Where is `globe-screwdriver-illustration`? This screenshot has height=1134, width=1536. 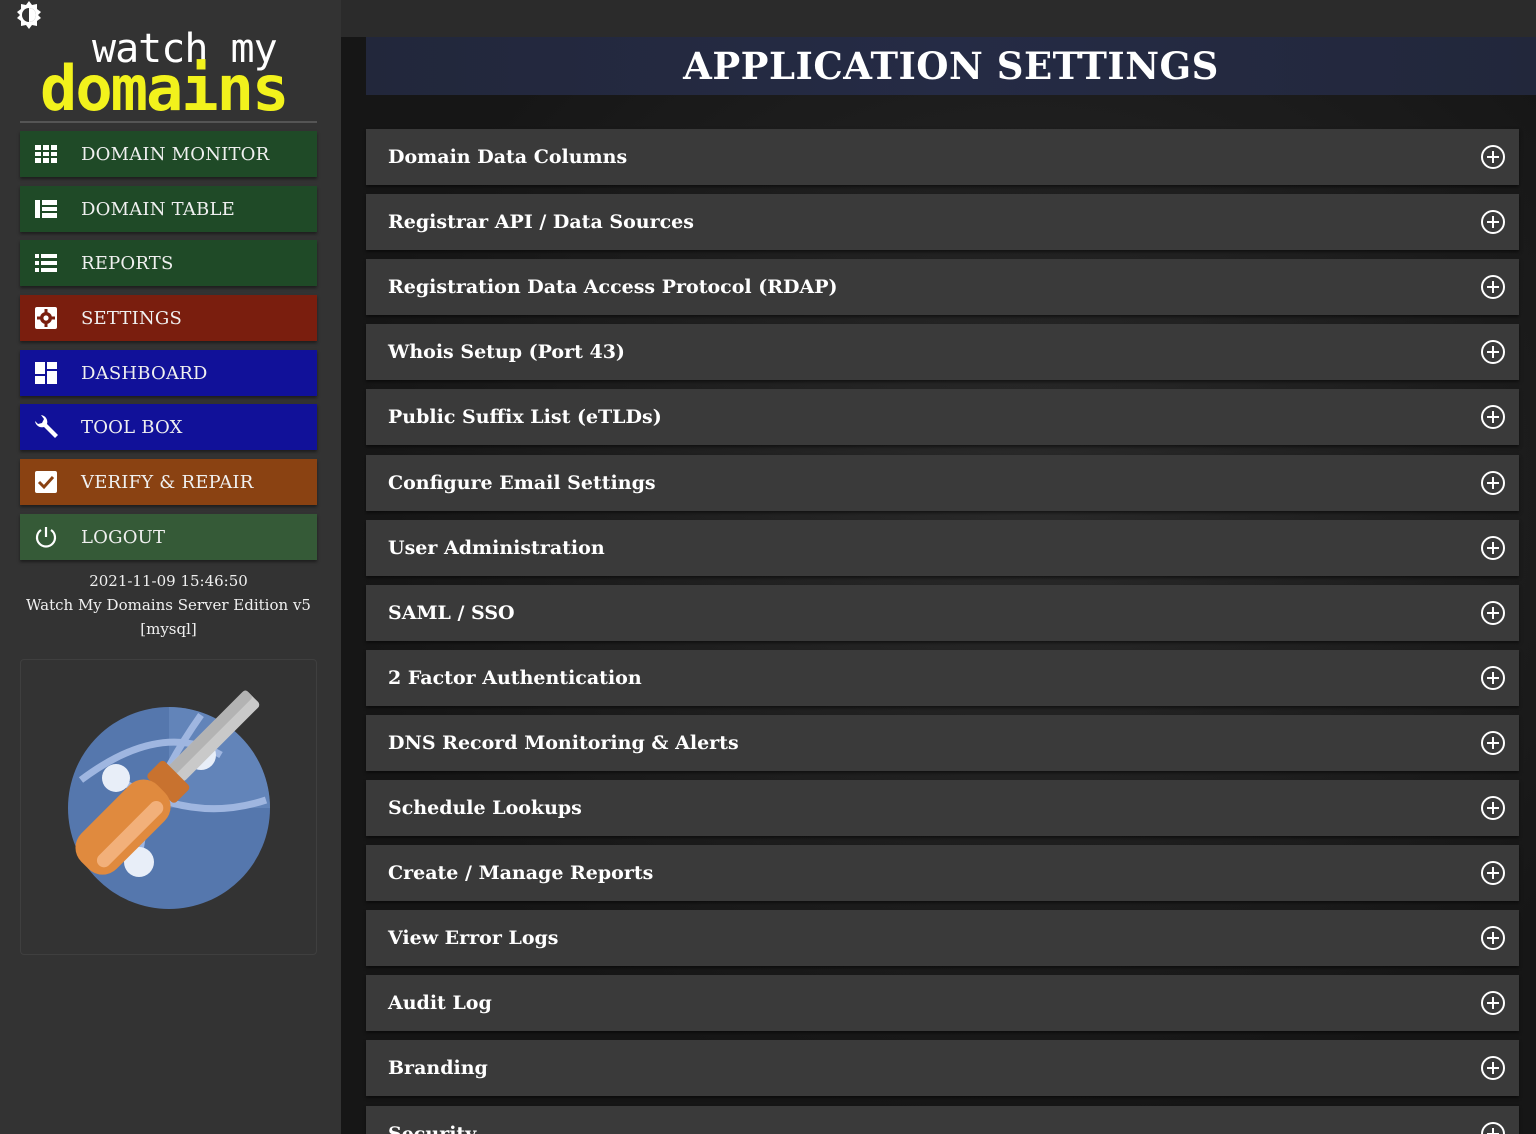 globe-screwdriver-illustration is located at coordinates (169, 799).